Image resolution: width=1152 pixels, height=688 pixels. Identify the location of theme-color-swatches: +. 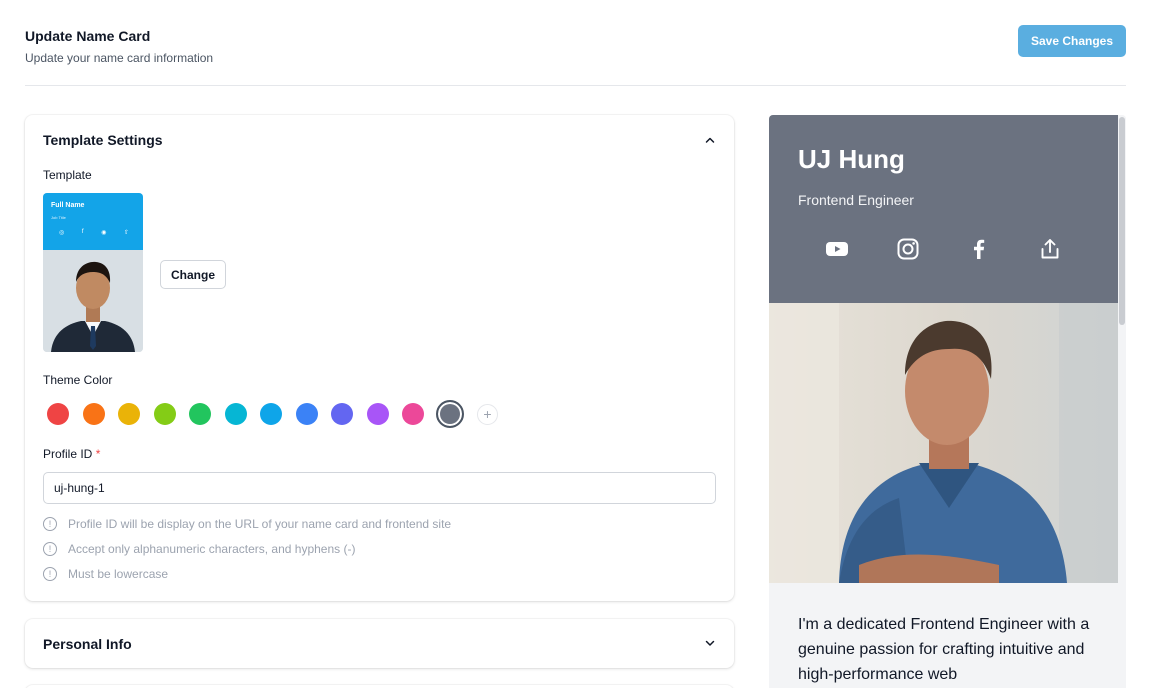
(277, 414).